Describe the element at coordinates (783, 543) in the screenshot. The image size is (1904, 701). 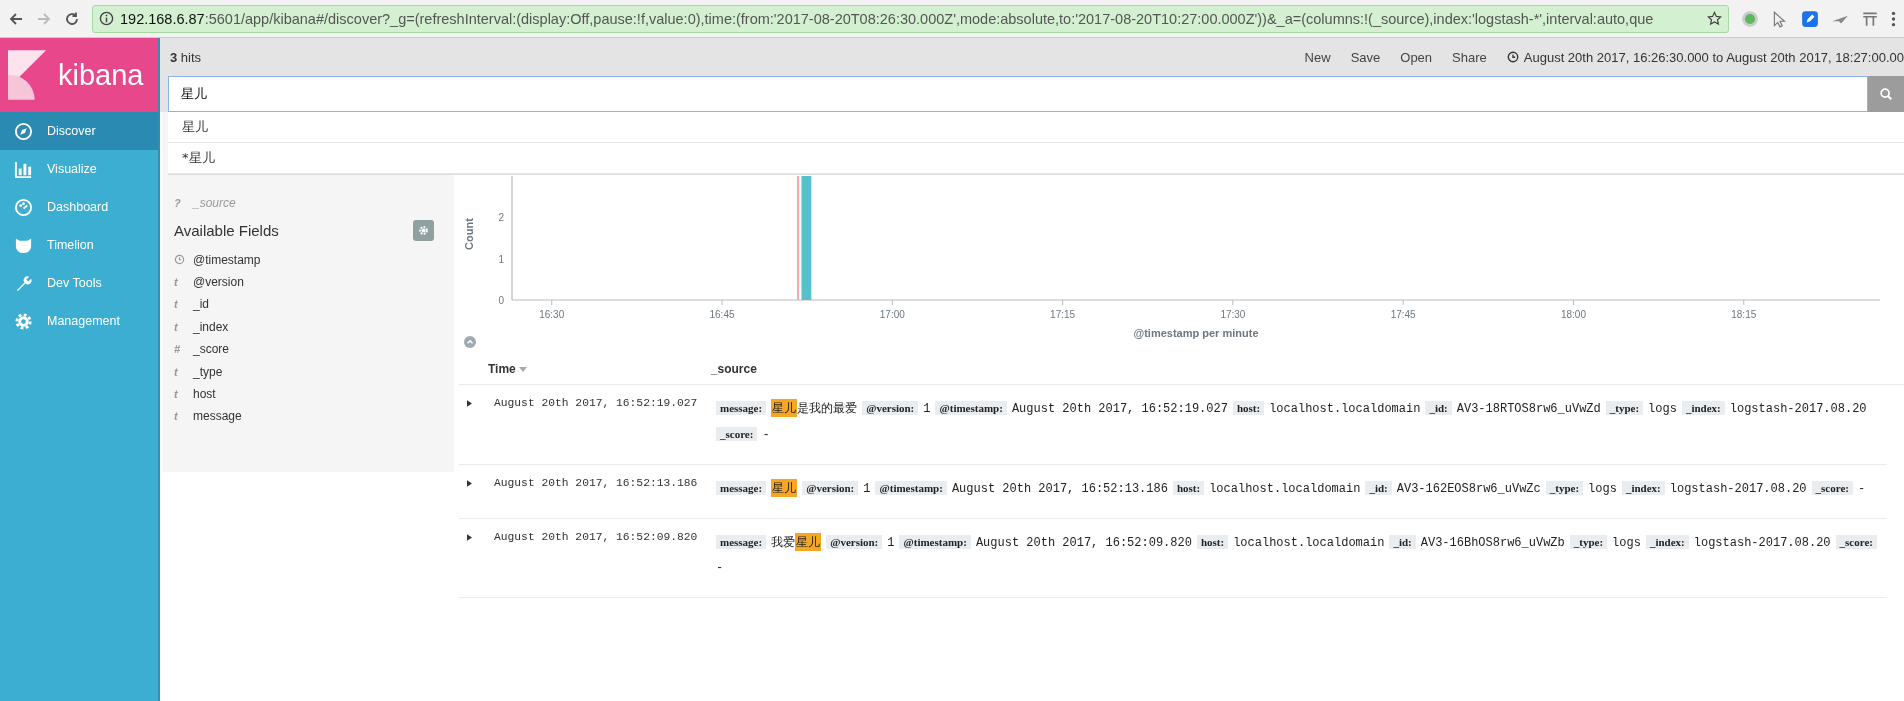
I see `field-value: 我爱` at that location.